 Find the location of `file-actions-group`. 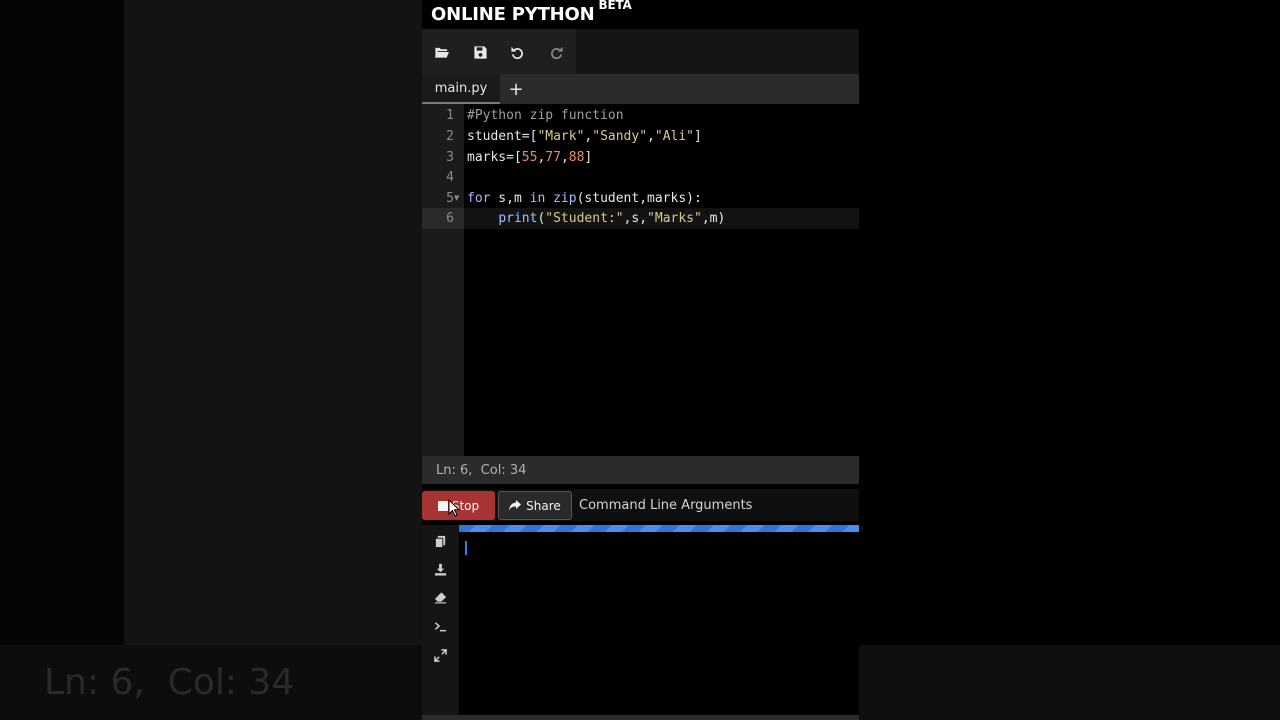

file-actions-group is located at coordinates (499, 51).